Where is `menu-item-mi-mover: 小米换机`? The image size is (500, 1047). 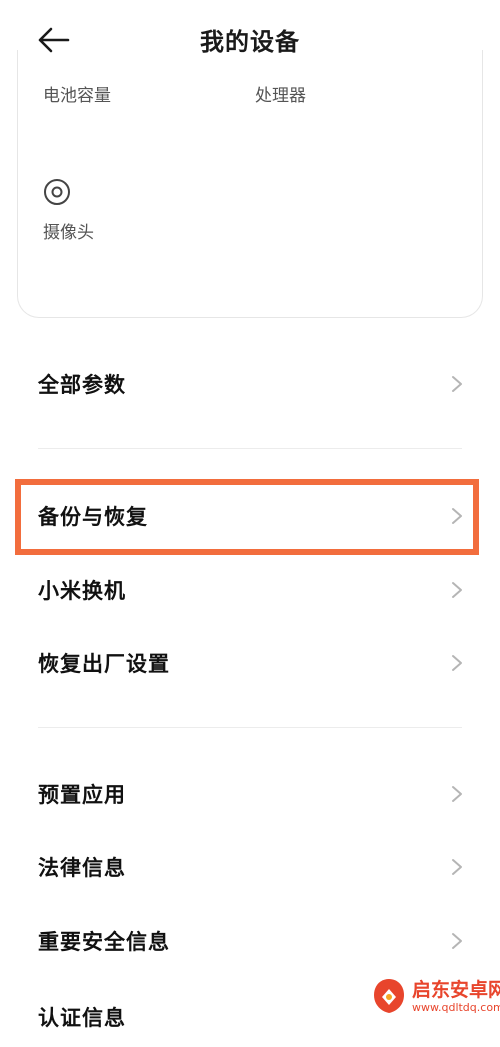 menu-item-mi-mover: 小米换机 is located at coordinates (250, 590).